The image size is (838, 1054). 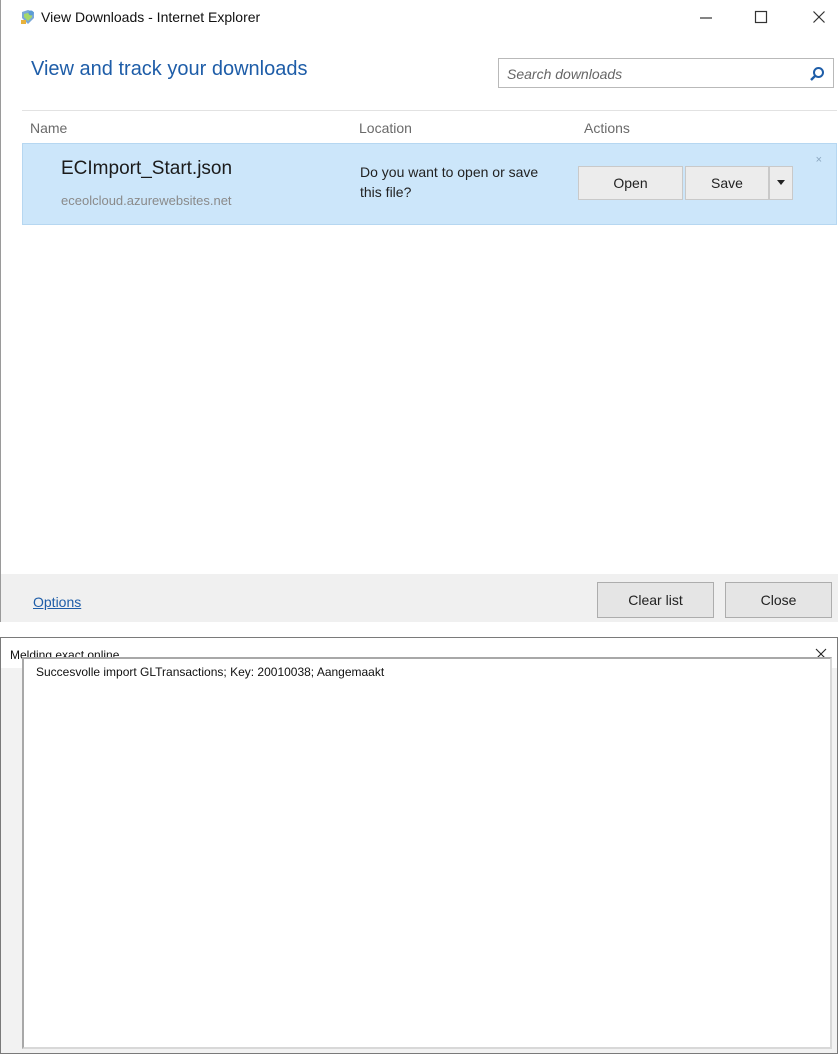 I want to click on search-button, so click(x=817, y=74).